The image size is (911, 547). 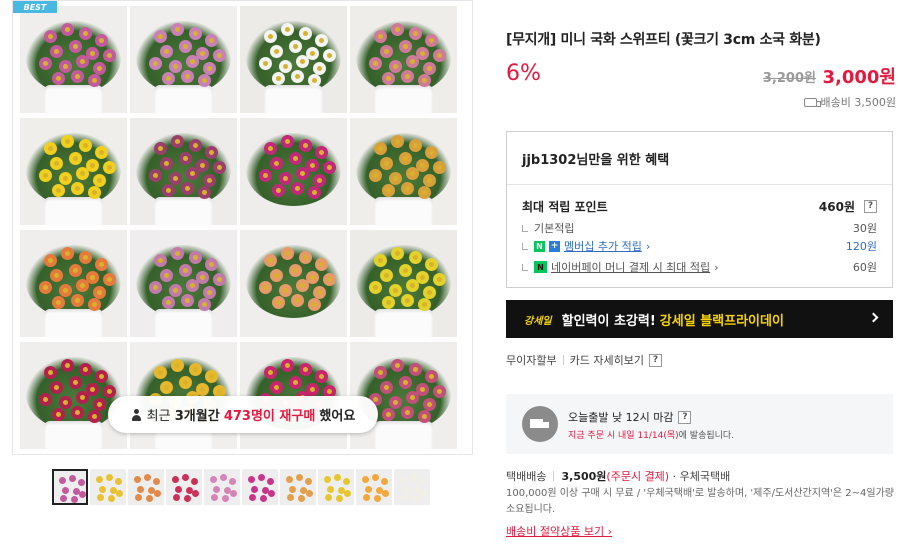 I want to click on npay-points-row: N 네이버페이 머니 결제 시 최대 적립 › 60원, so click(x=699, y=267).